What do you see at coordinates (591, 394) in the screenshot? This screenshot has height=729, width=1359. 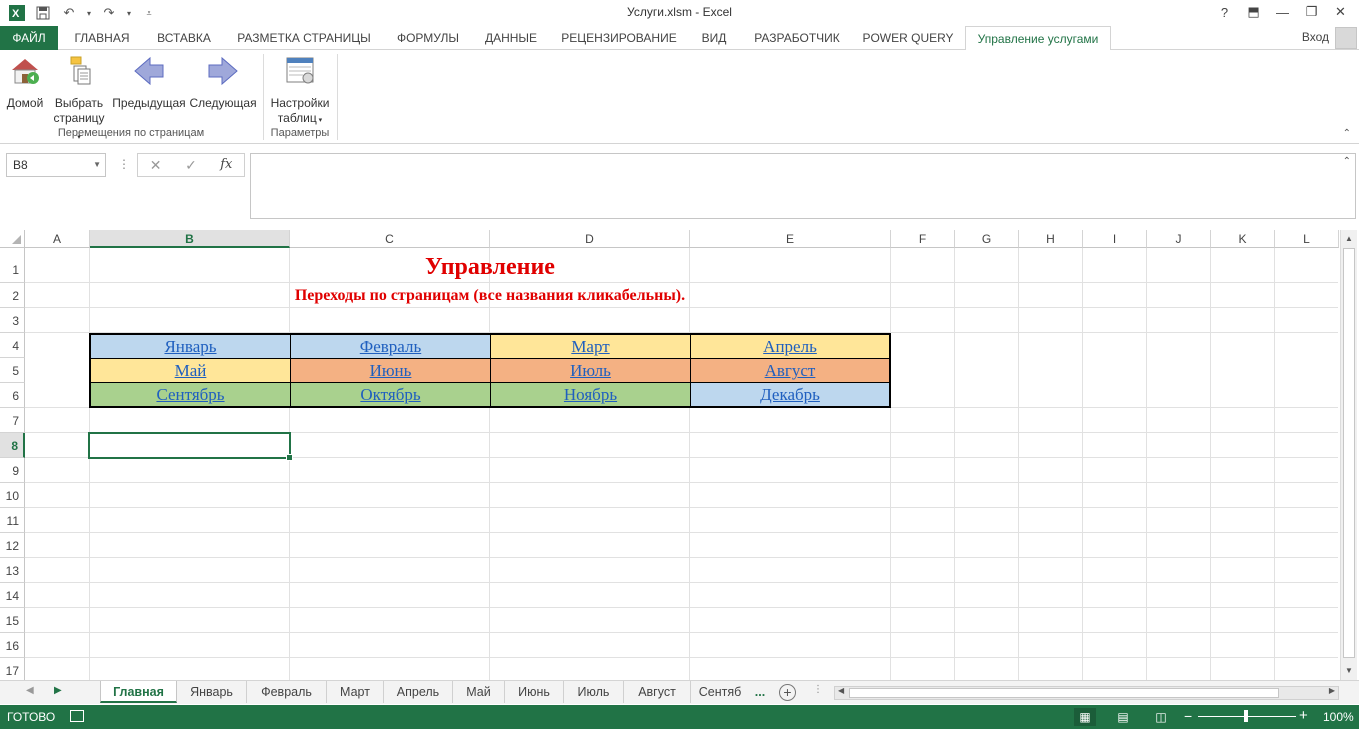 I see `month-link-november: Ноябрь` at bounding box center [591, 394].